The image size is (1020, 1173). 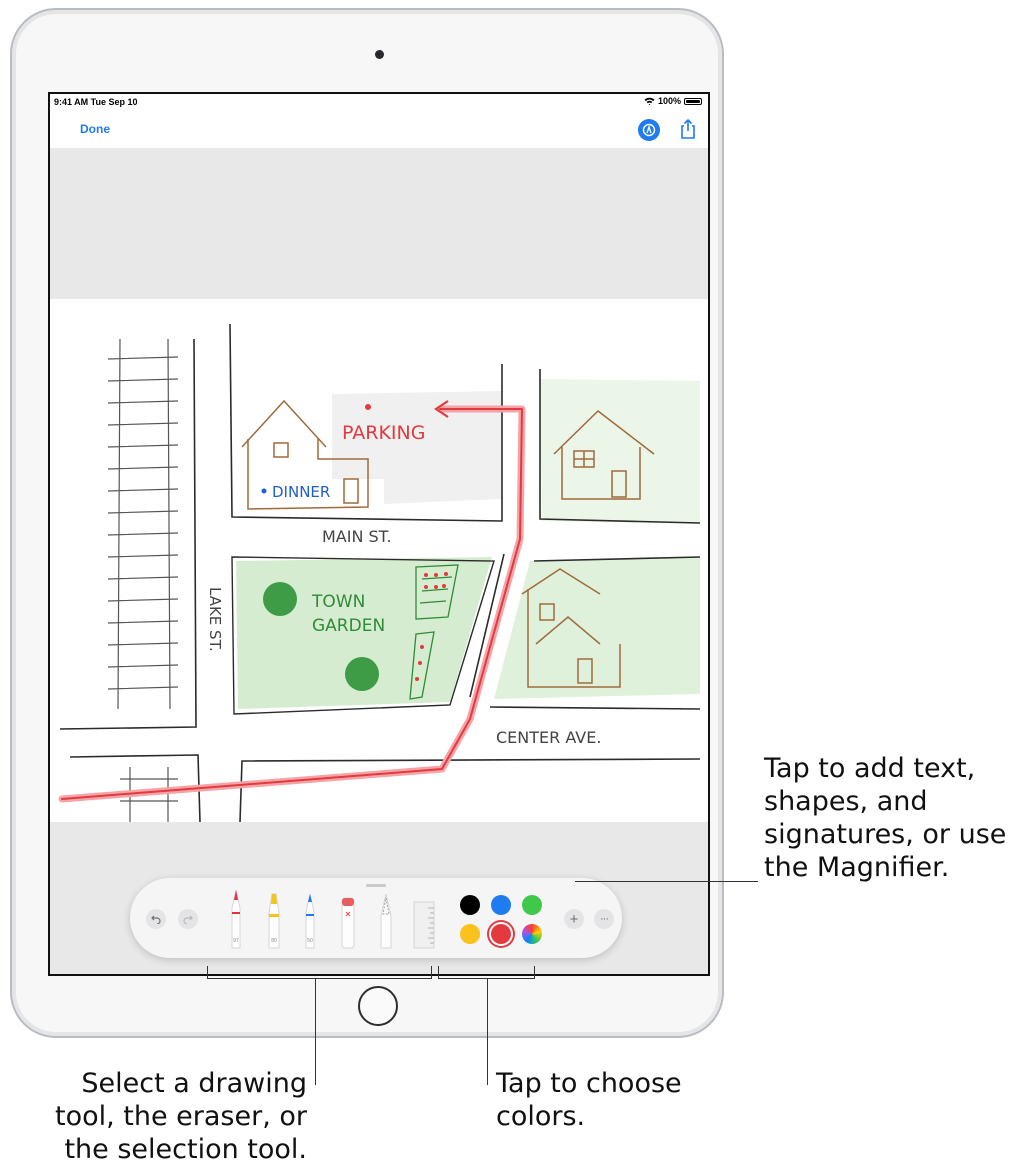 I want to click on leader-colors-stem, so click(x=487, y=1031).